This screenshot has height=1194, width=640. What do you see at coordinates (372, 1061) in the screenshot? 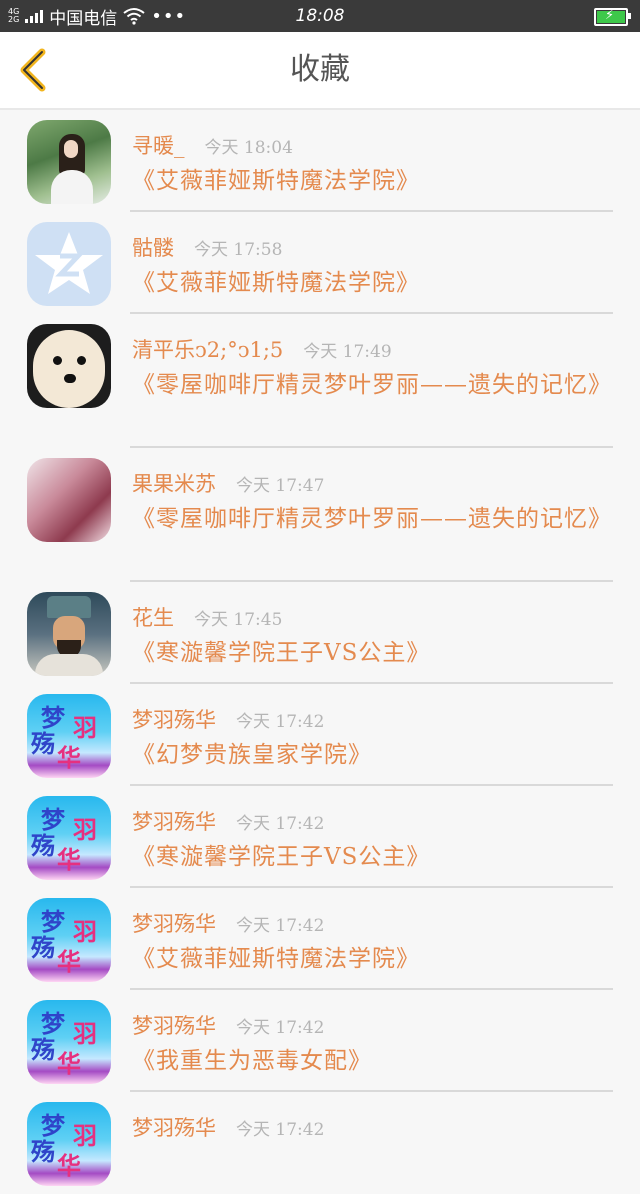
I see `story-title: 《我重生为恶毒女配》` at bounding box center [372, 1061].